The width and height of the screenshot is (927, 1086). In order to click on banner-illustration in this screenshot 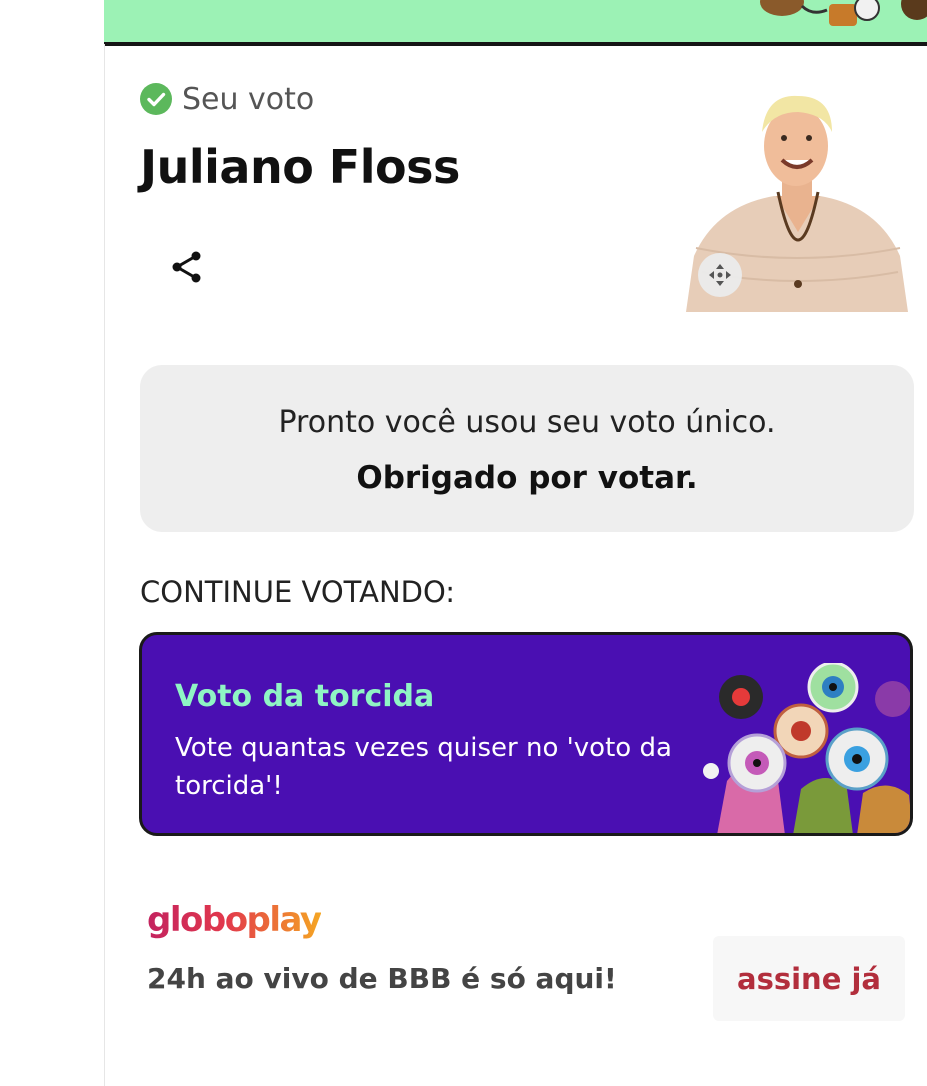, I will do `click(843, 13)`.